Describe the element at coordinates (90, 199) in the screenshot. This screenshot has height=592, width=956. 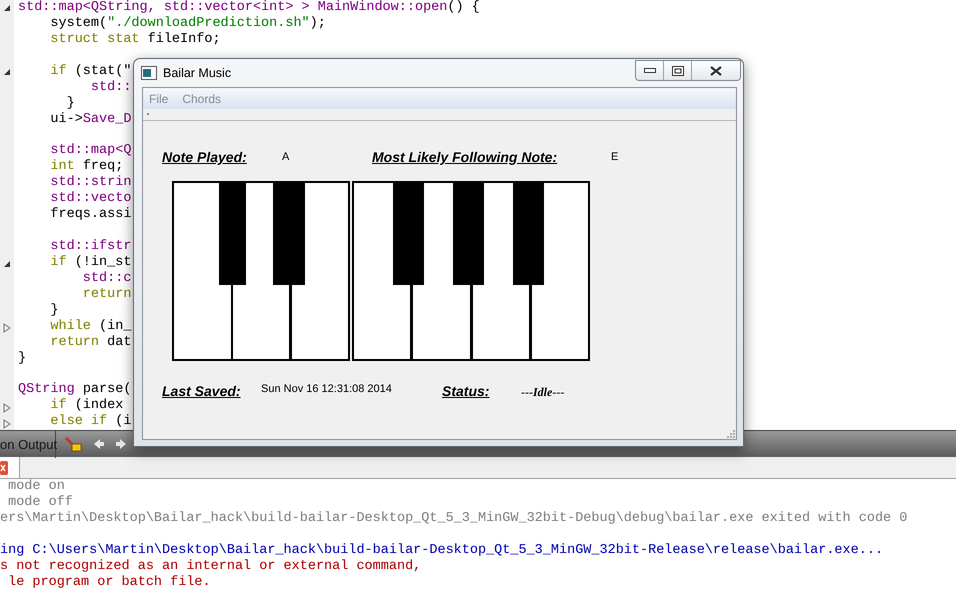
I see `code-line: std::vecto` at that location.